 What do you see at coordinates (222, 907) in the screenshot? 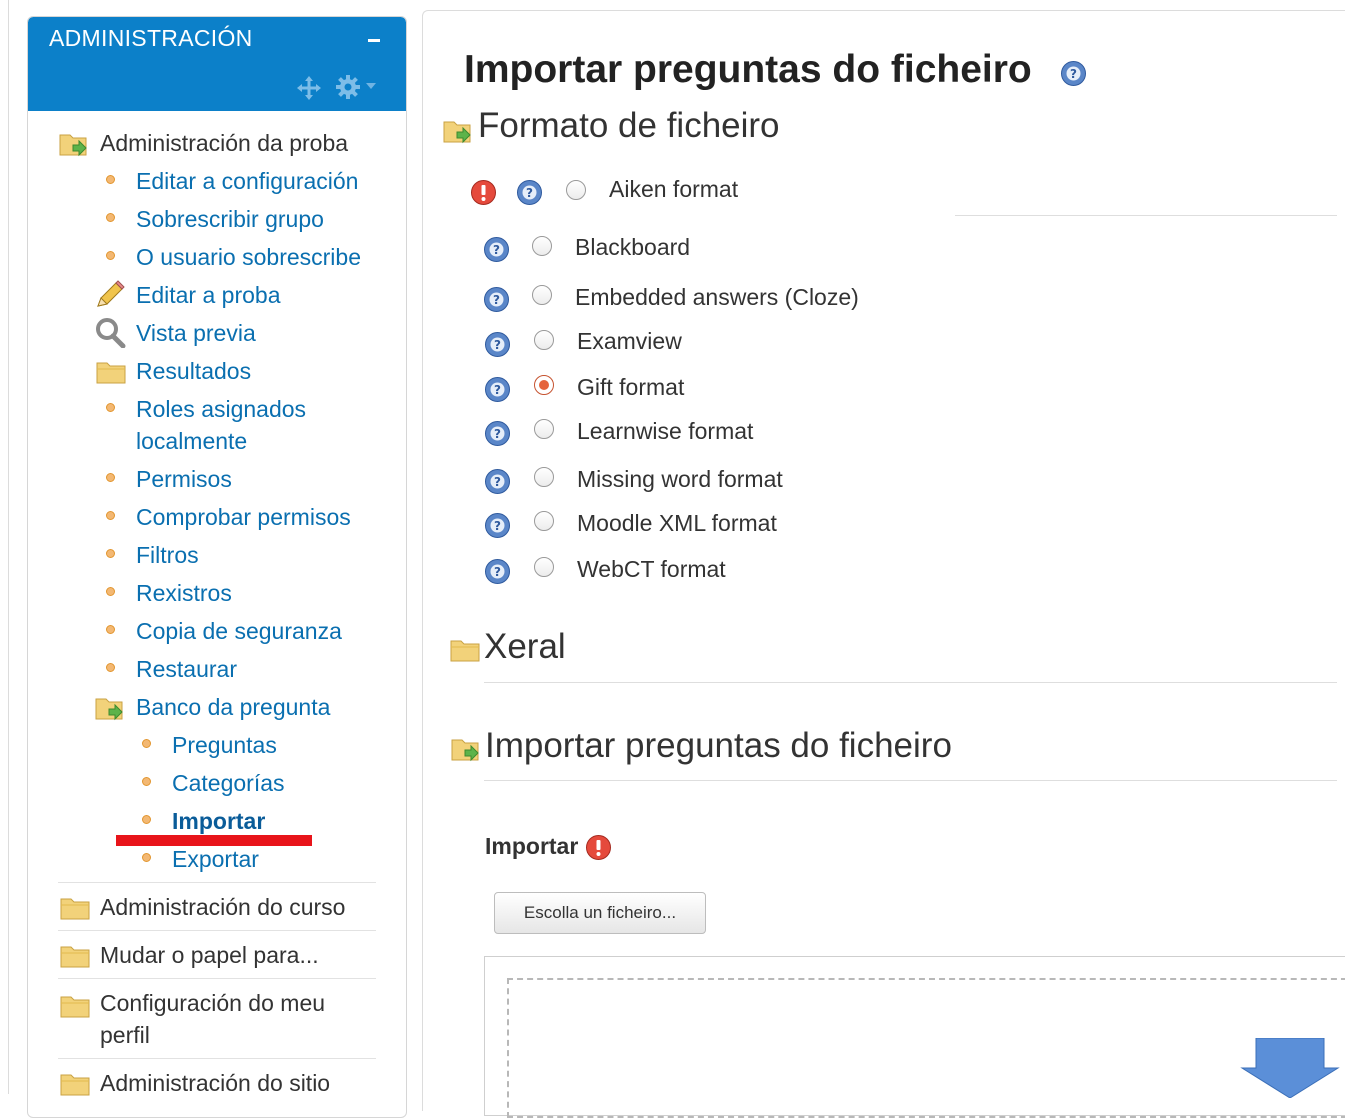
I see `sidebar-item-course-administration: Administración do curso` at bounding box center [222, 907].